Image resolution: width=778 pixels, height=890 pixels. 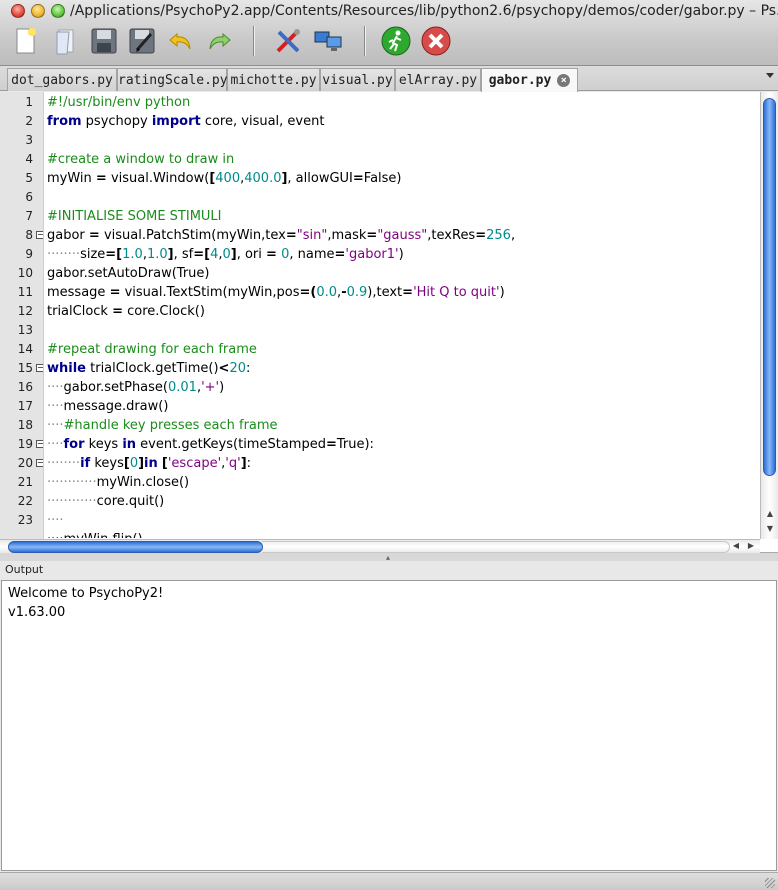 I want to click on line-number: 8, so click(x=29, y=235).